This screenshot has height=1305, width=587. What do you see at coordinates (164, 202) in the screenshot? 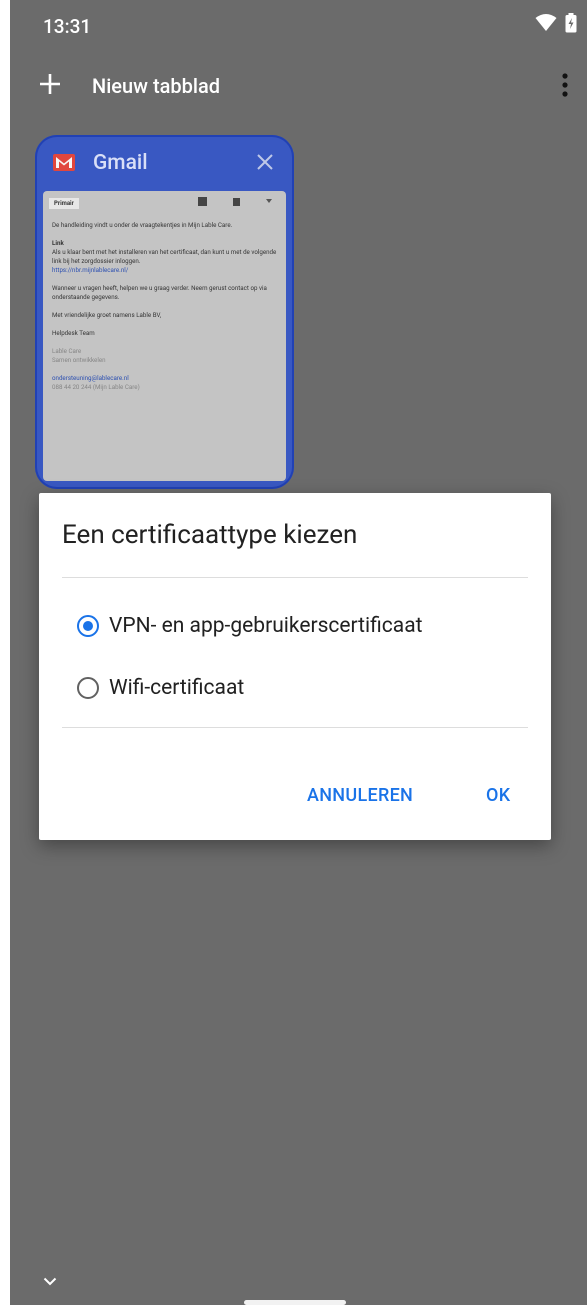
I see `preview-toolbar: Primair` at bounding box center [164, 202].